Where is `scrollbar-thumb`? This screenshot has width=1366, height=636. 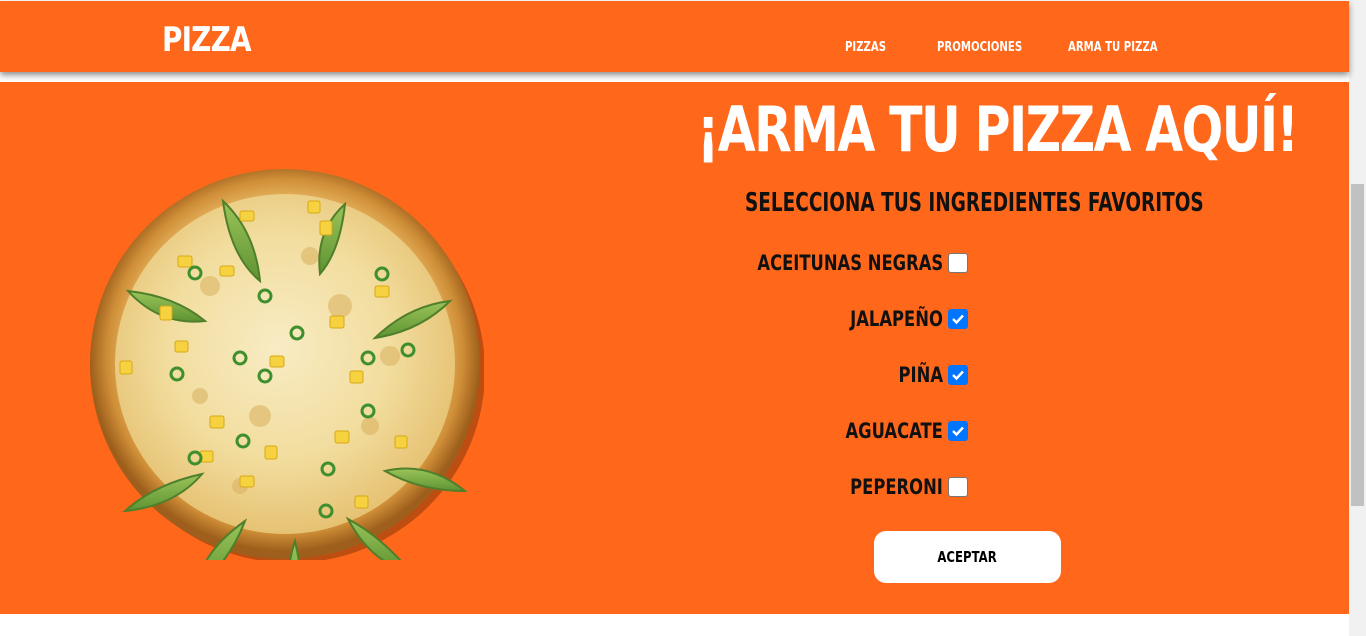 scrollbar-thumb is located at coordinates (1357, 345).